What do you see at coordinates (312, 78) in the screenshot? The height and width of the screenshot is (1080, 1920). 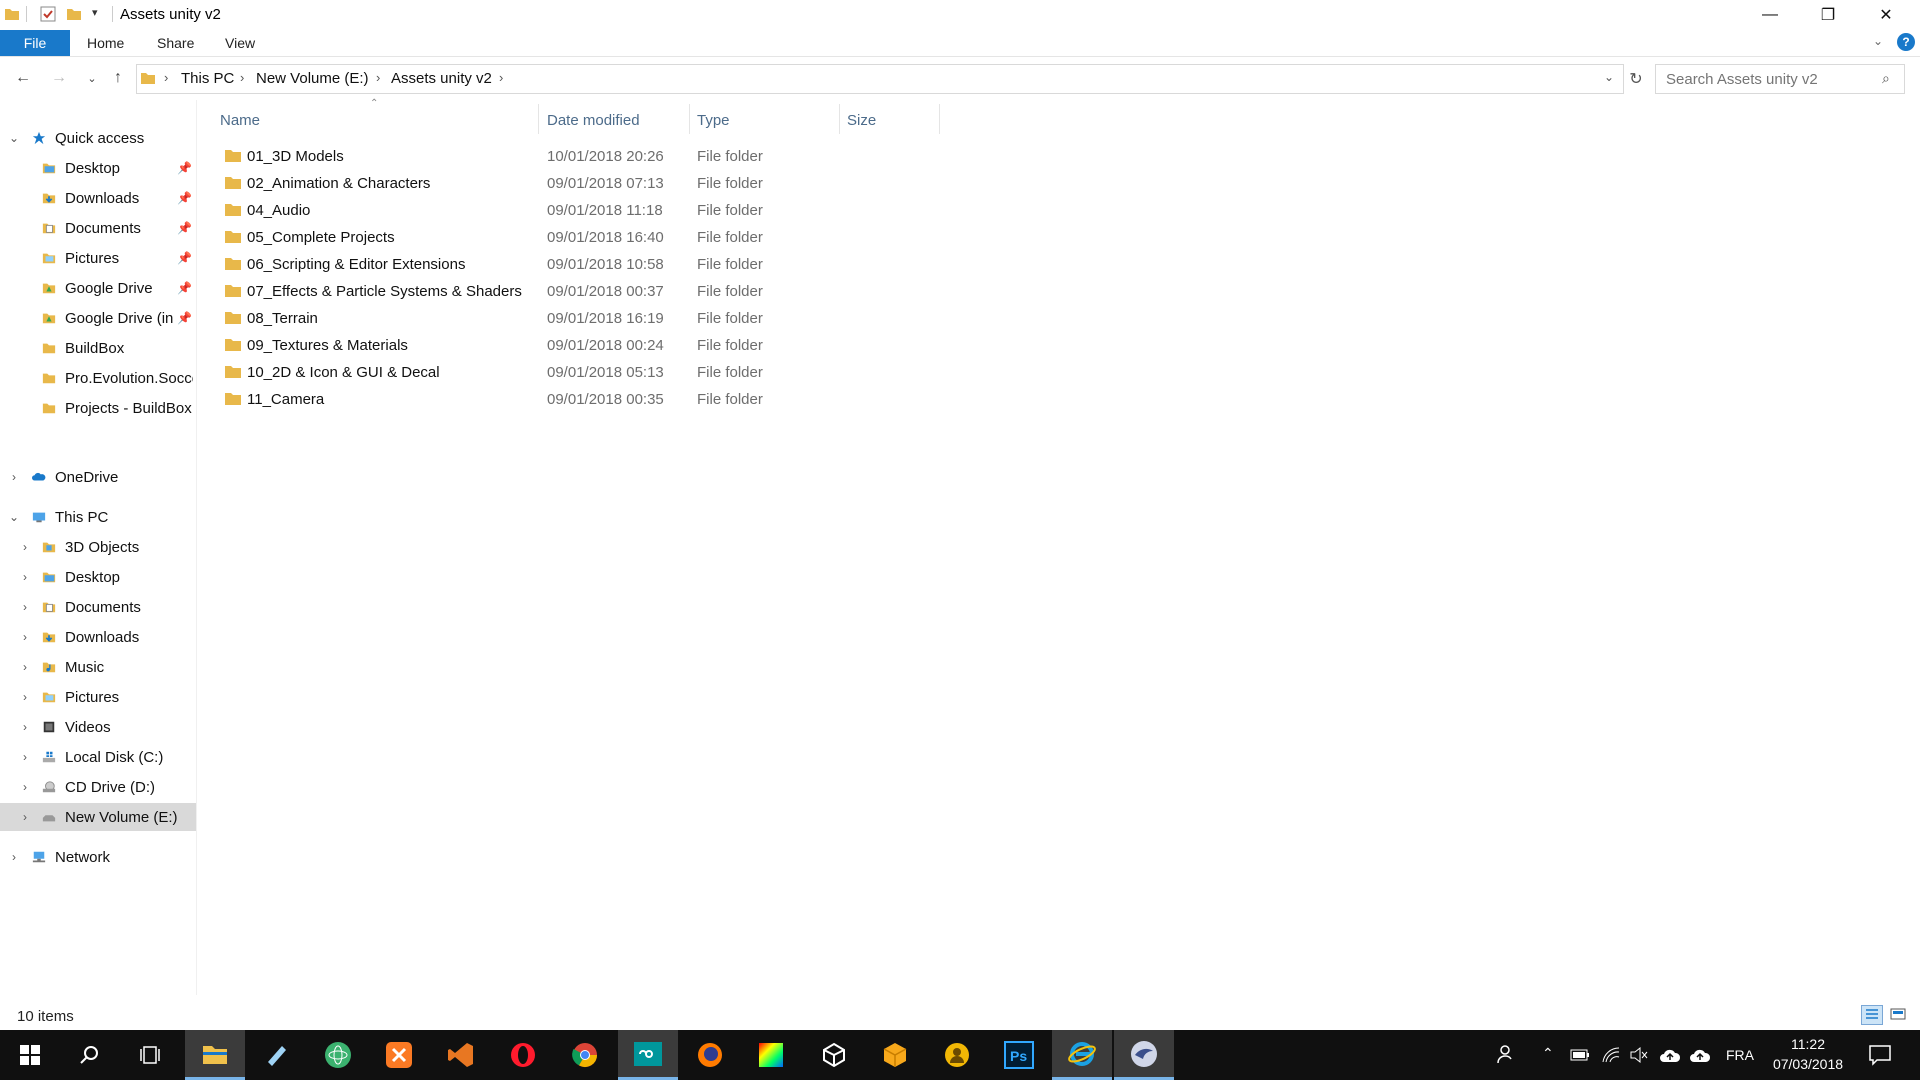 I see `breadcrumb-new-volume: New Volume (E:)` at bounding box center [312, 78].